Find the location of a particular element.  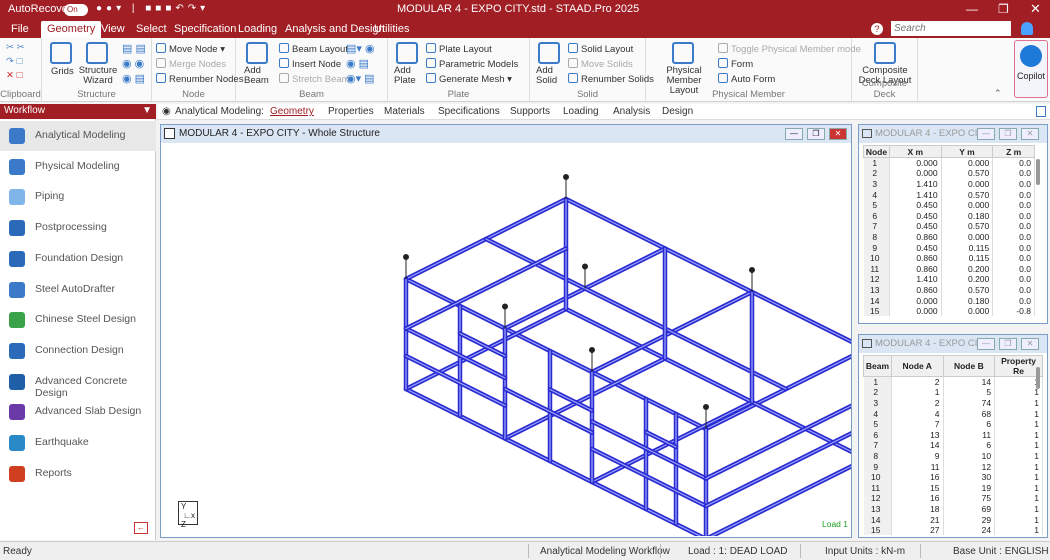

node-row: 11 0.860 0.200 0.0 is located at coordinates (949, 269).